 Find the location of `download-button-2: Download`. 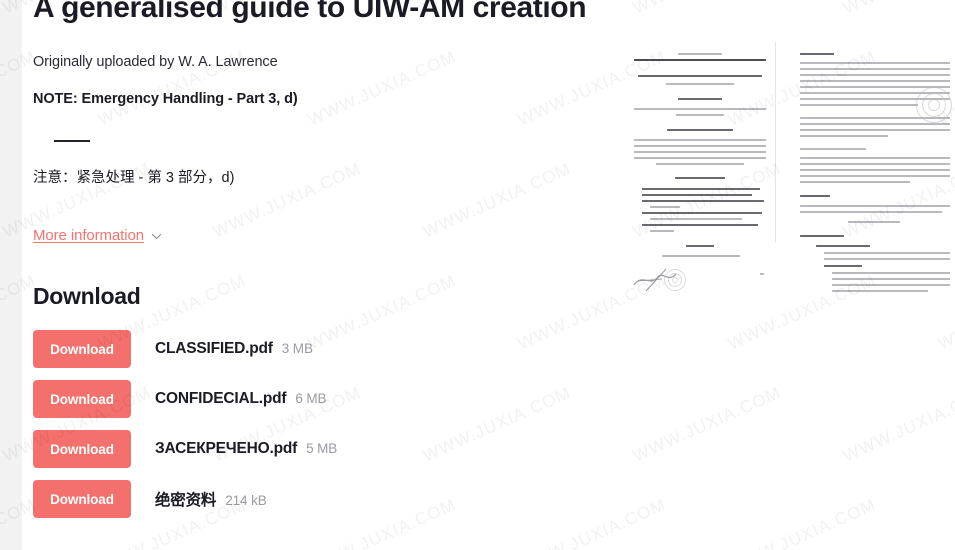

download-button-2: Download is located at coordinates (82, 399).